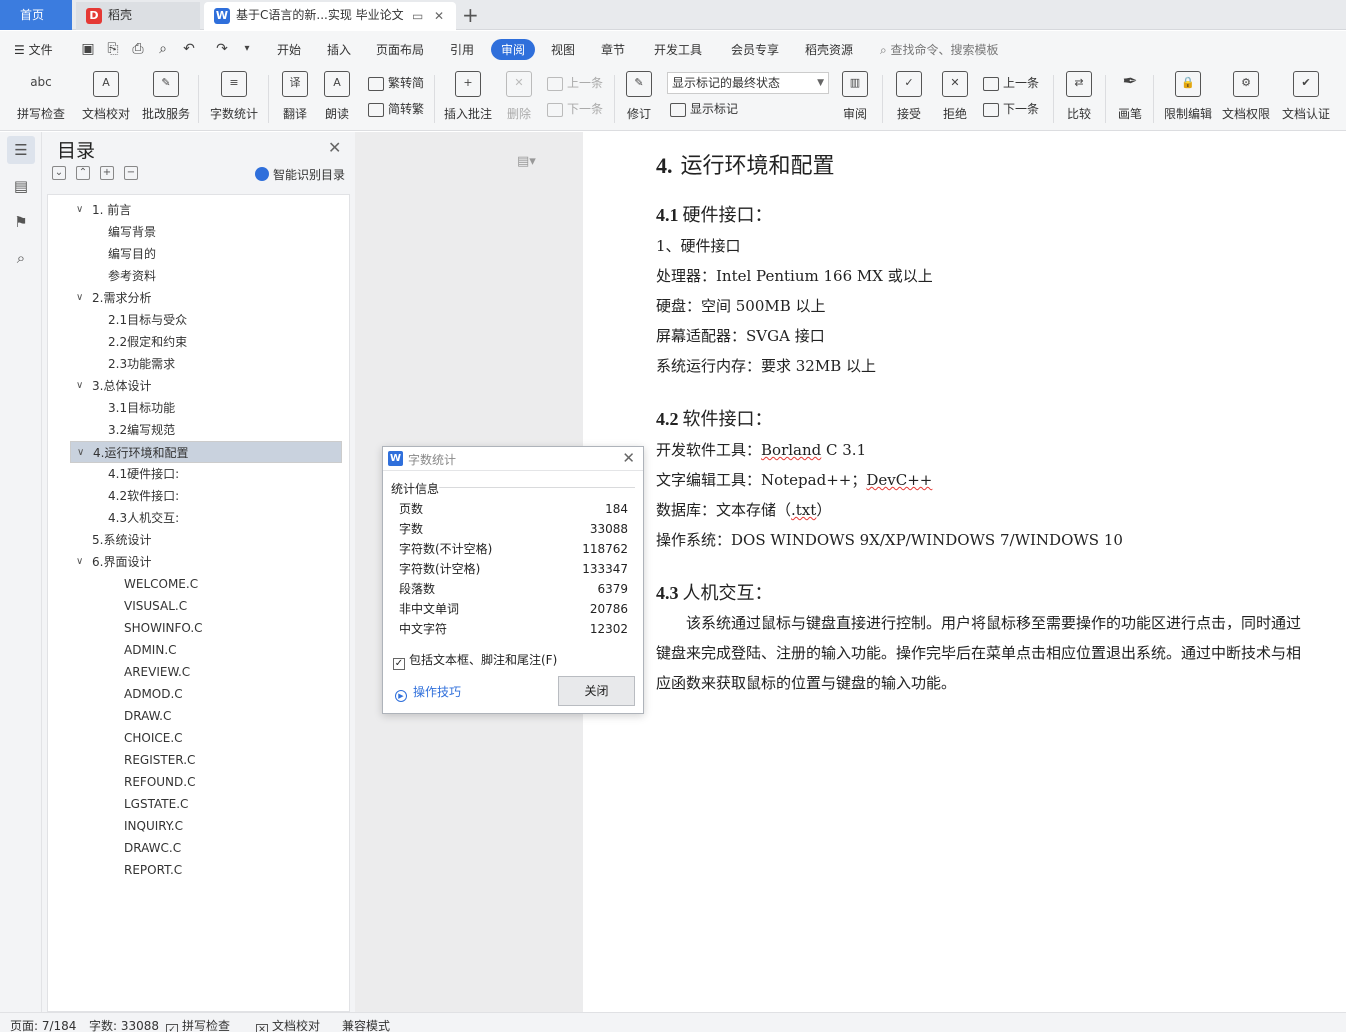 This screenshot has height=1032, width=1346. What do you see at coordinates (88, 49) in the screenshot?
I see `save-icon: ▣` at bounding box center [88, 49].